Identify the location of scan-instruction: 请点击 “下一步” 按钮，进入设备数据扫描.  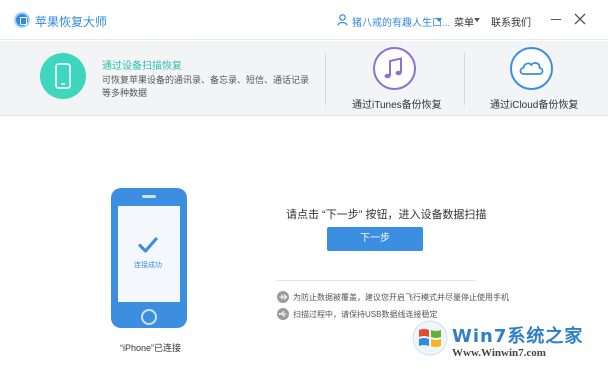
(386, 215).